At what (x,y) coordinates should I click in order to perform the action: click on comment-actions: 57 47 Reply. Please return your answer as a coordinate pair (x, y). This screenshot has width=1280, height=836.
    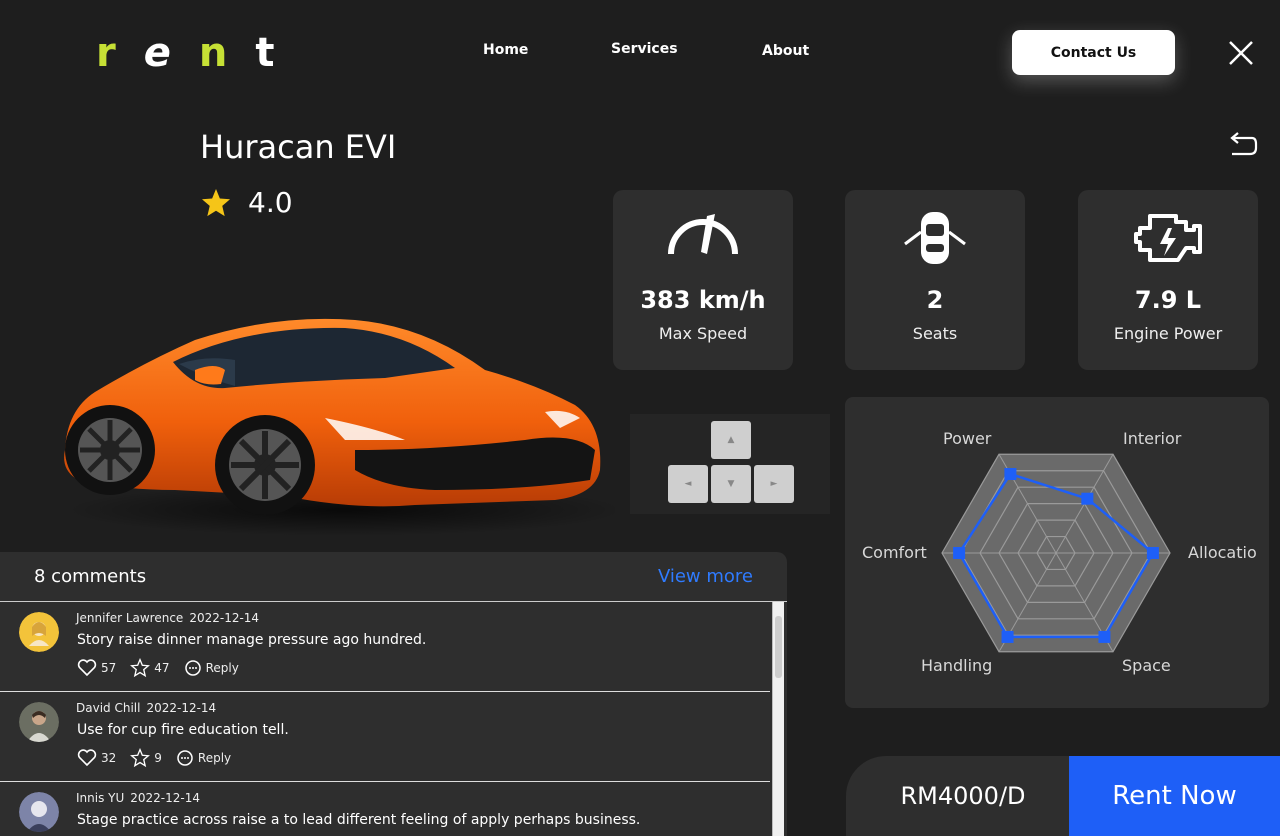
    Looking at the image, I should click on (165, 668).